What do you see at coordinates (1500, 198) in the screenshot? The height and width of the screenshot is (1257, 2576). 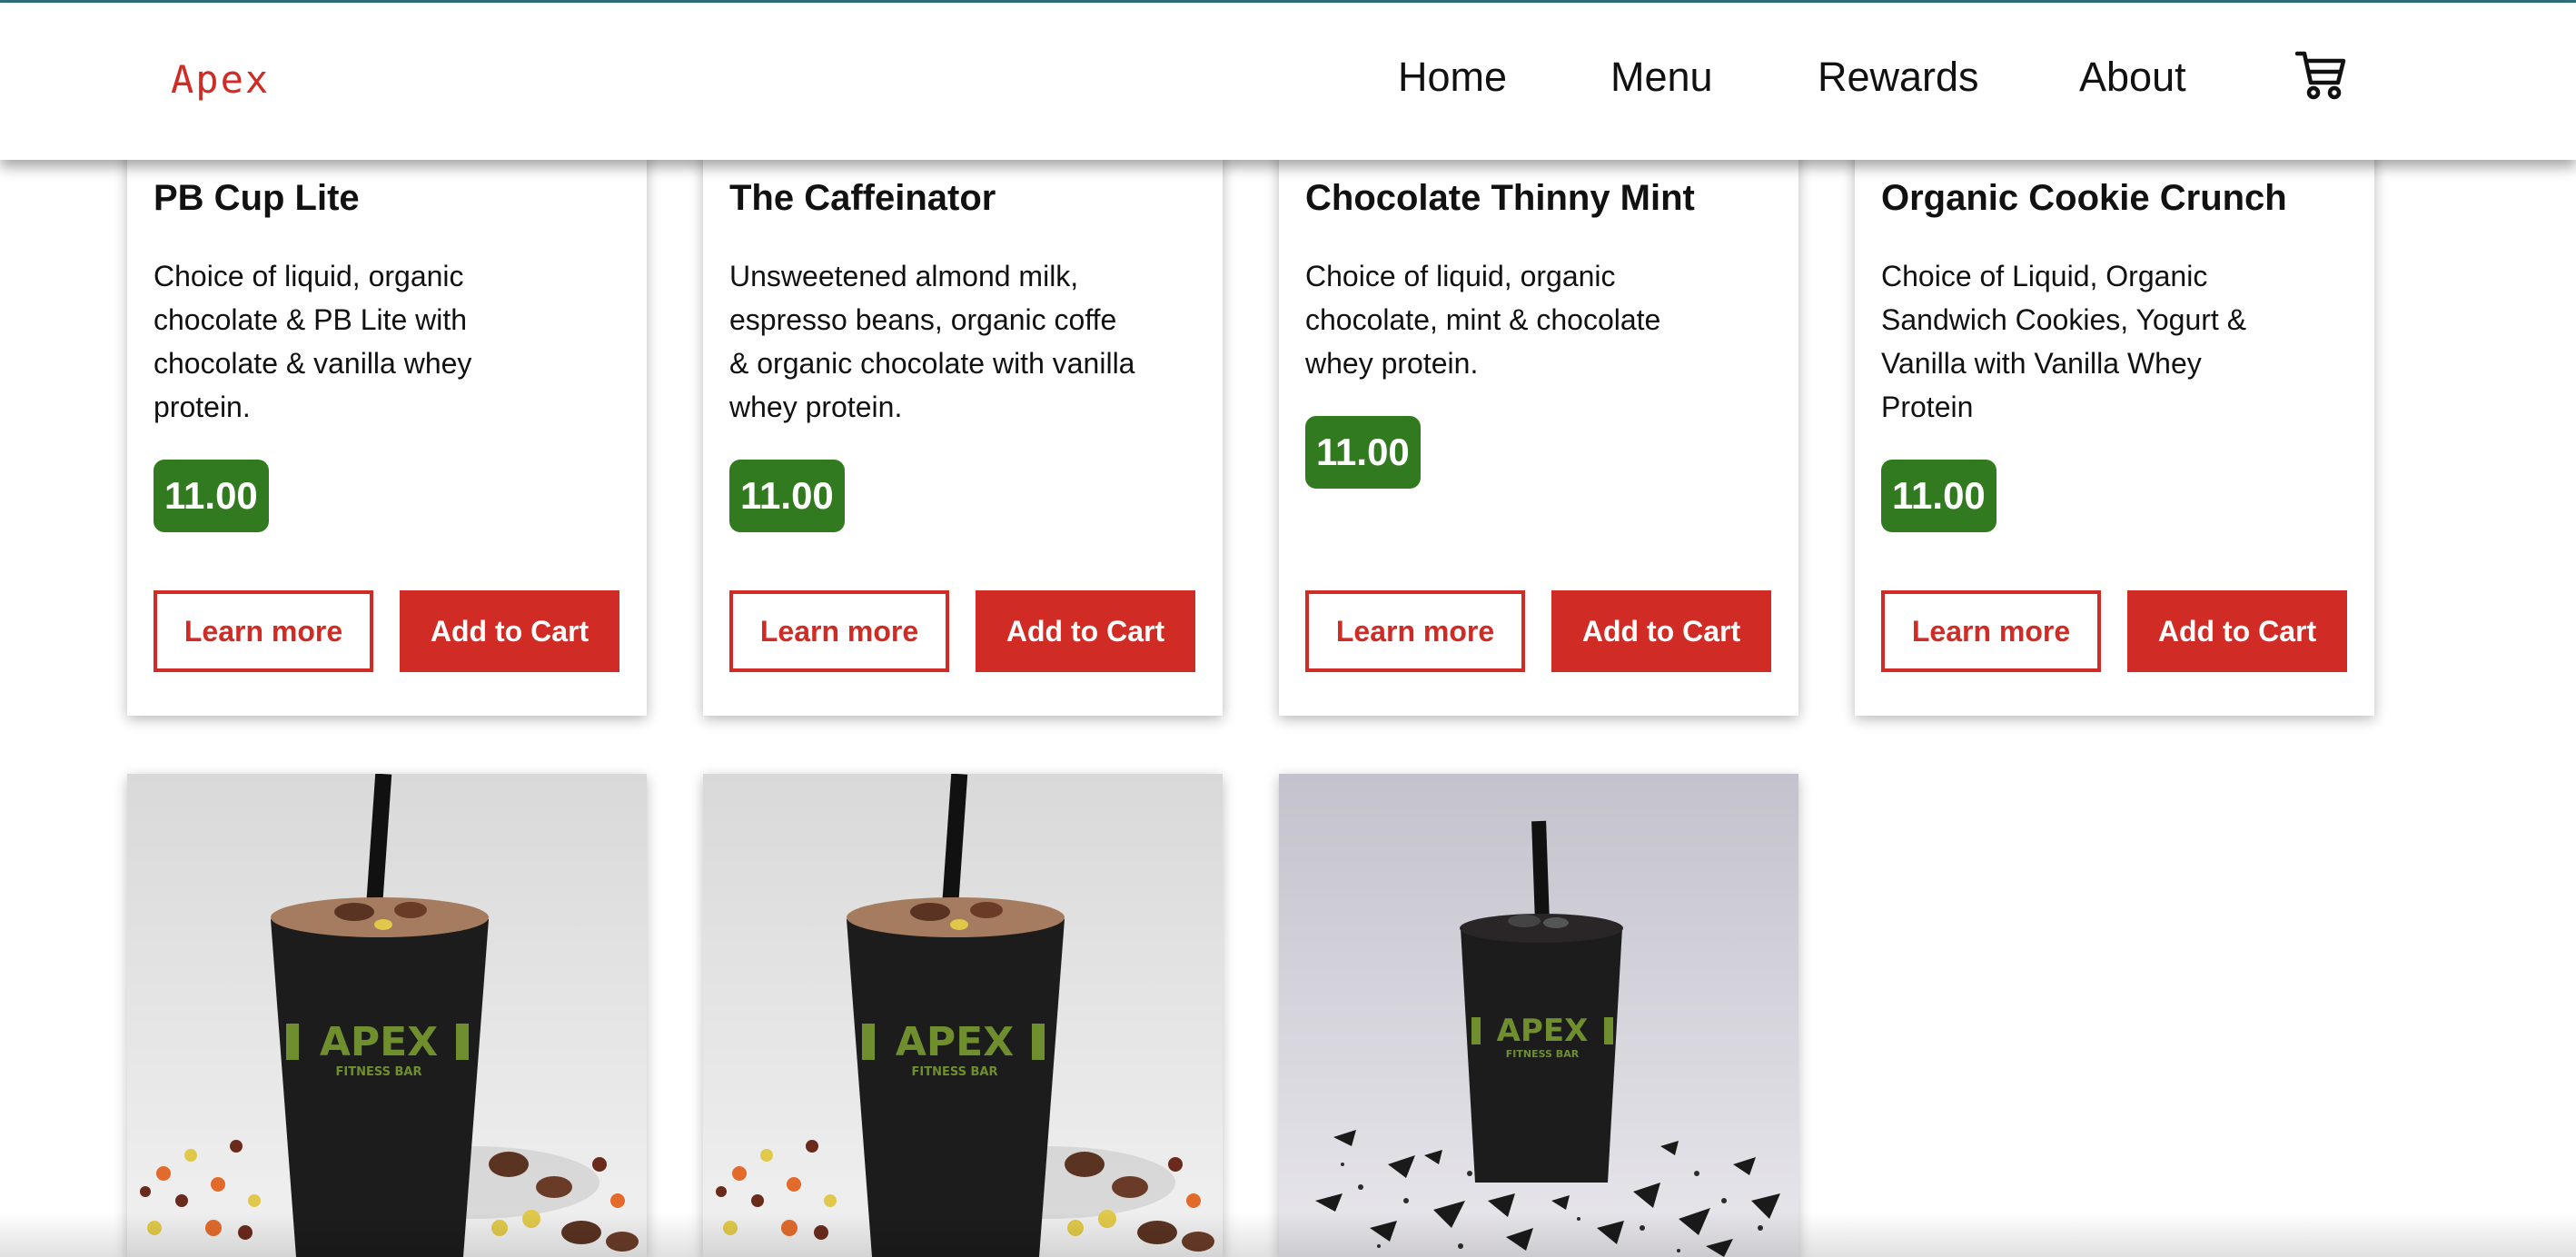 I see `product-title: Chocolate Thinny Mint` at bounding box center [1500, 198].